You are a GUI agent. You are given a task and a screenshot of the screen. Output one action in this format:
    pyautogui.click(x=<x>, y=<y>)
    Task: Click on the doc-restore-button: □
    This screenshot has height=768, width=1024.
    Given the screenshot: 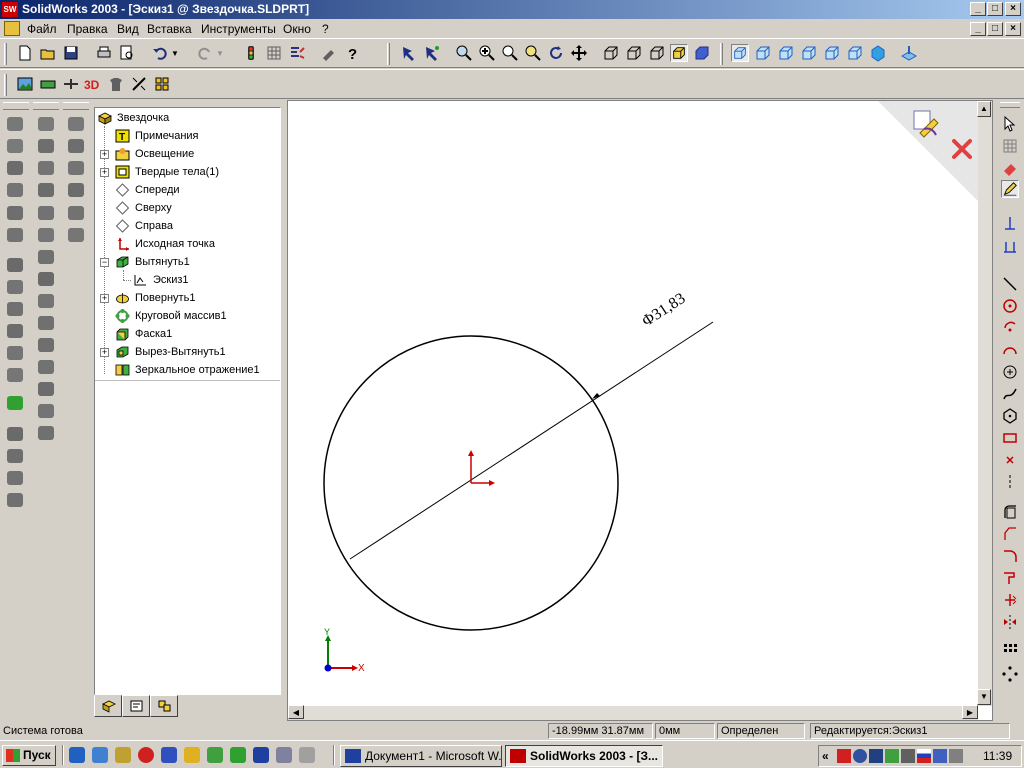 What is the action you would take?
    pyautogui.click(x=995, y=29)
    